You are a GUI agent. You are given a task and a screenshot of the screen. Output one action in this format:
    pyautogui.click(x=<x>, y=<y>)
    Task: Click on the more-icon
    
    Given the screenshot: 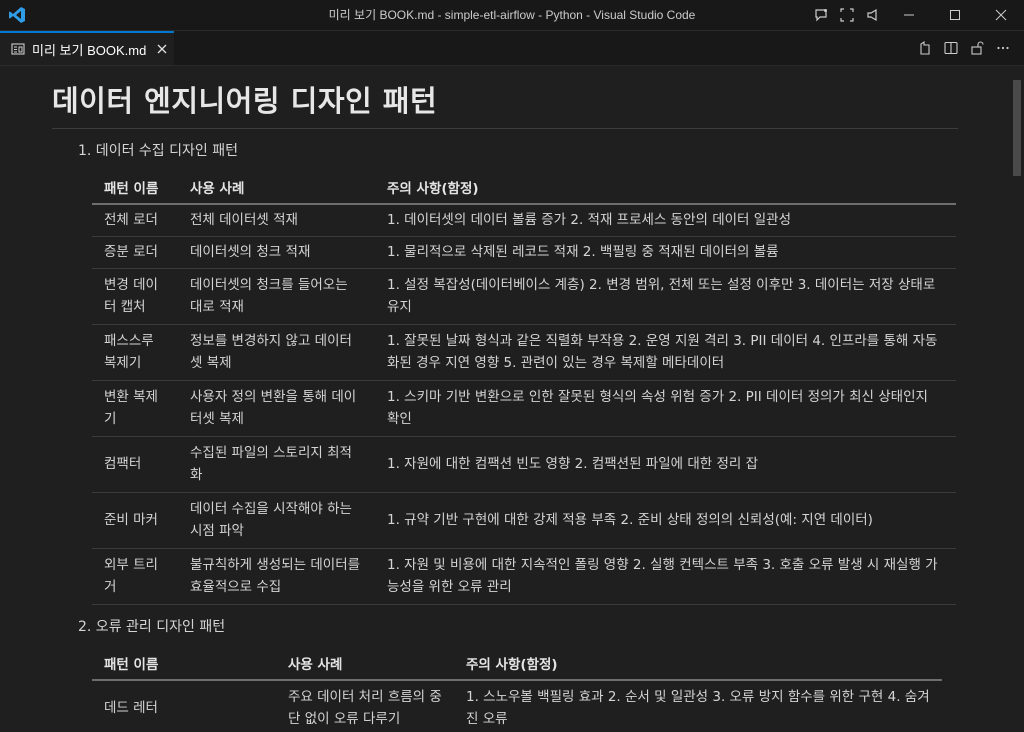 What is the action you would take?
    pyautogui.click(x=1003, y=48)
    